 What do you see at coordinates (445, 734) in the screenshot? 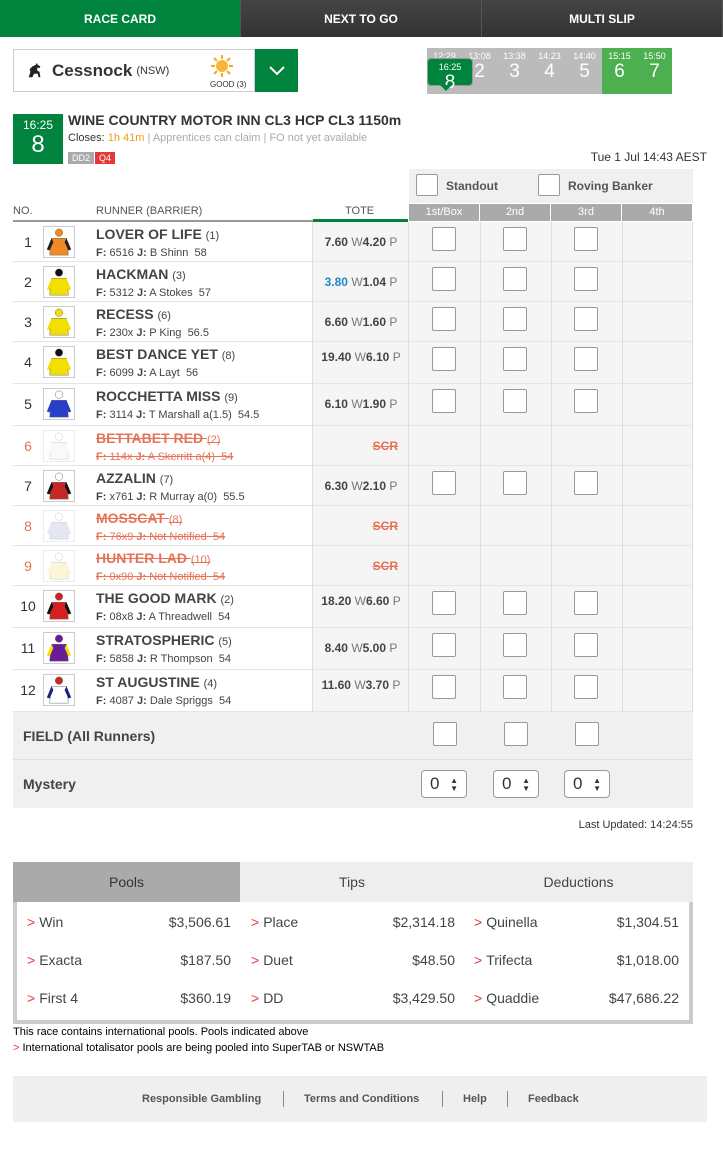
I see `field-checkbox-1st` at bounding box center [445, 734].